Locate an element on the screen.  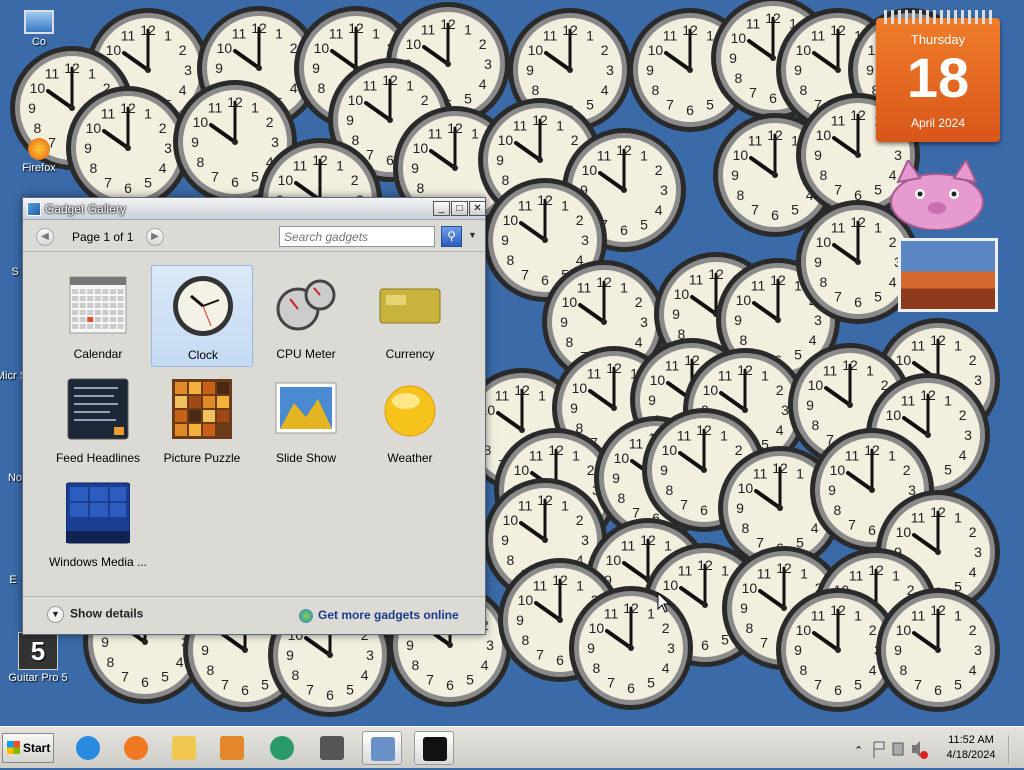
search-options-chevron-icon: ▼ is located at coordinates (472, 235).